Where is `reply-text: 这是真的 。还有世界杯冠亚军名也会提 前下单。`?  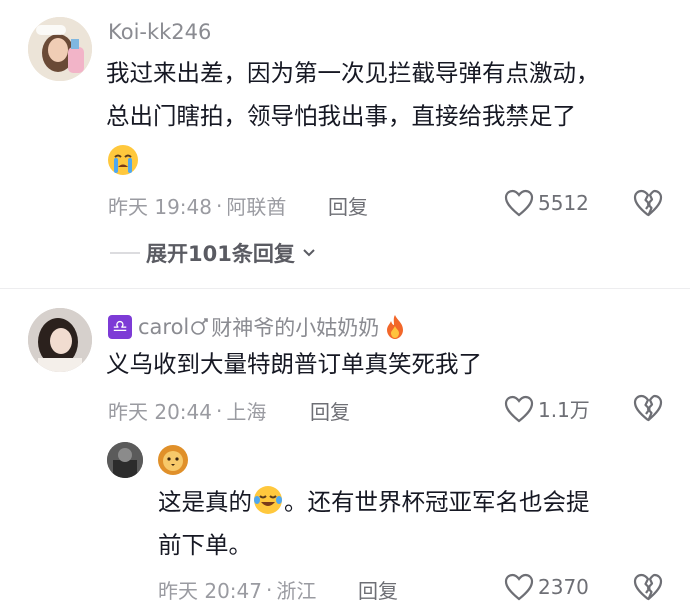 reply-text: 这是真的 。还有世界杯冠亚军名也会提 前下单。 is located at coordinates (374, 524).